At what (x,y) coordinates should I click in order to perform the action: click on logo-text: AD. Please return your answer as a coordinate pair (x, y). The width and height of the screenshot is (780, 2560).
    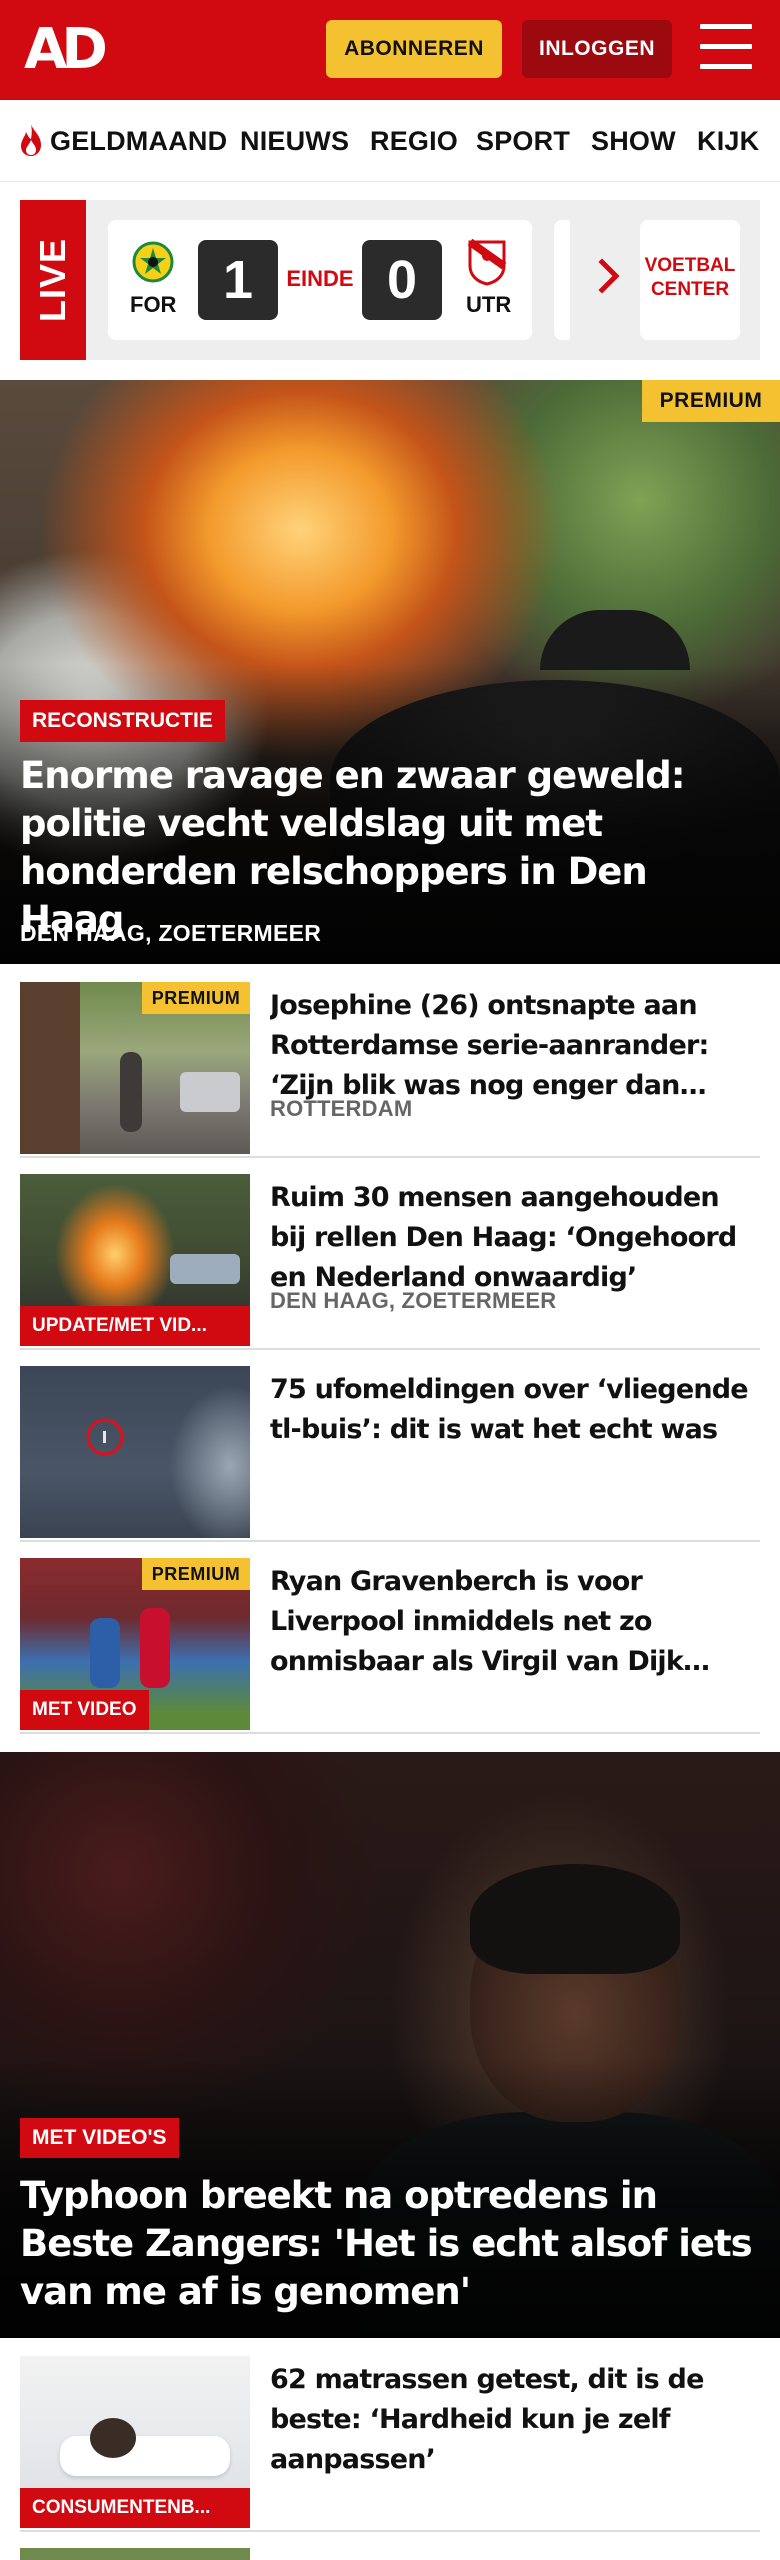
    Looking at the image, I should click on (66, 49).